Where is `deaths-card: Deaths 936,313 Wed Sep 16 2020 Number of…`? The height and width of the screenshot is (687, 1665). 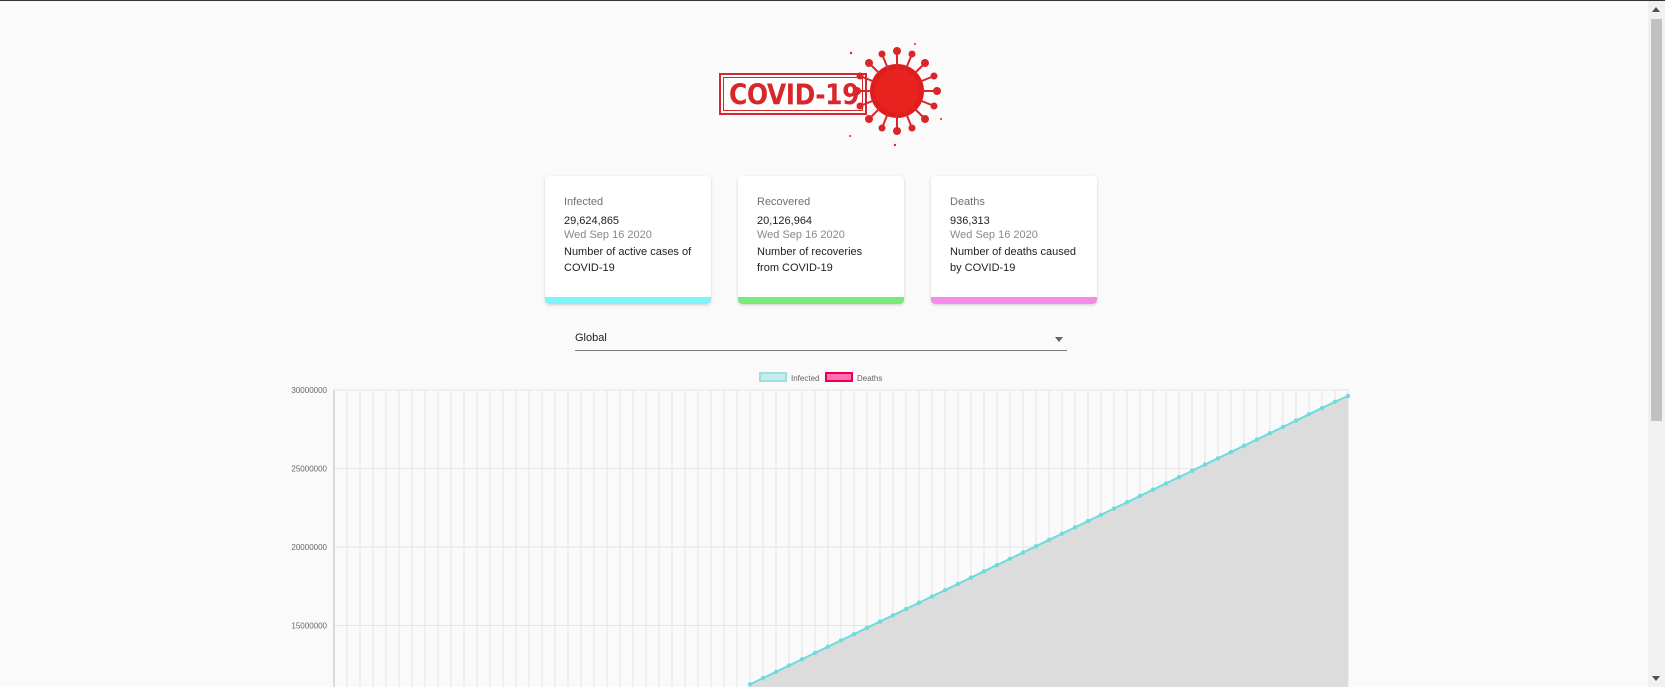
deaths-card: Deaths 936,313 Wed Sep 16 2020 Number of… is located at coordinates (1014, 240).